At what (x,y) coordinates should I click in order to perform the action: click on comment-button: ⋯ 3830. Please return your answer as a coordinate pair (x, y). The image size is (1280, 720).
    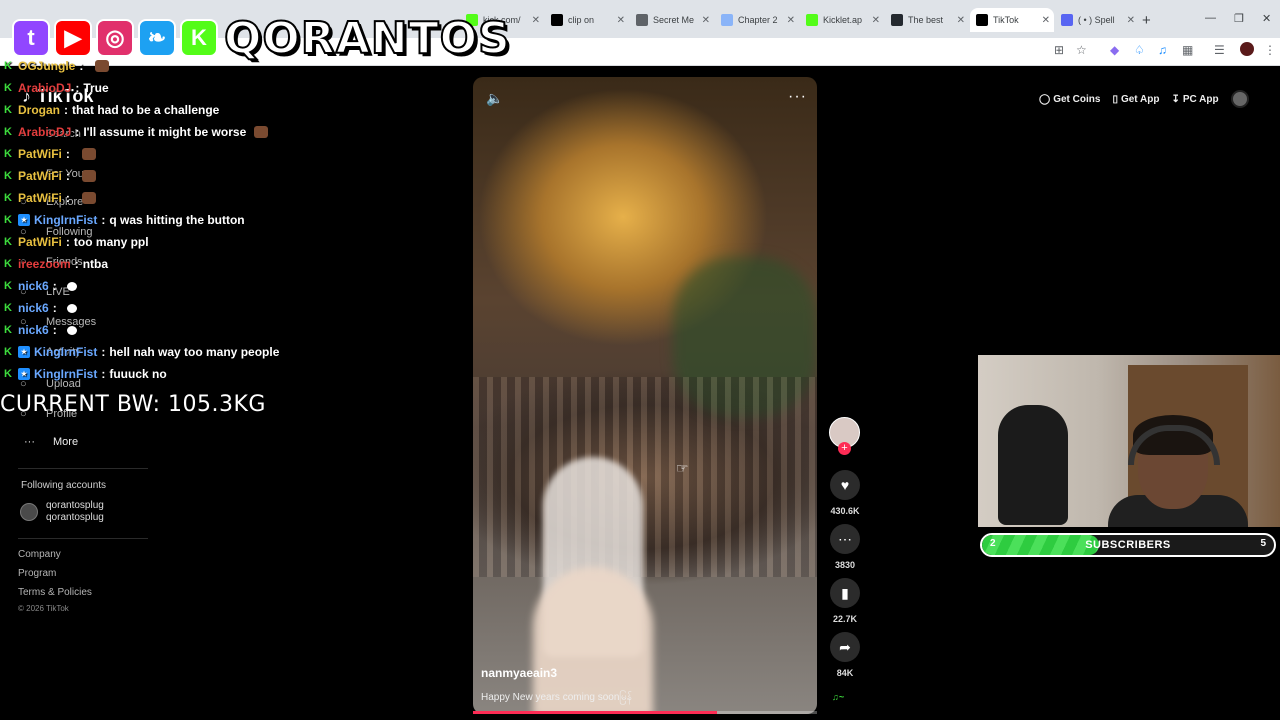
    Looking at the image, I should click on (845, 547).